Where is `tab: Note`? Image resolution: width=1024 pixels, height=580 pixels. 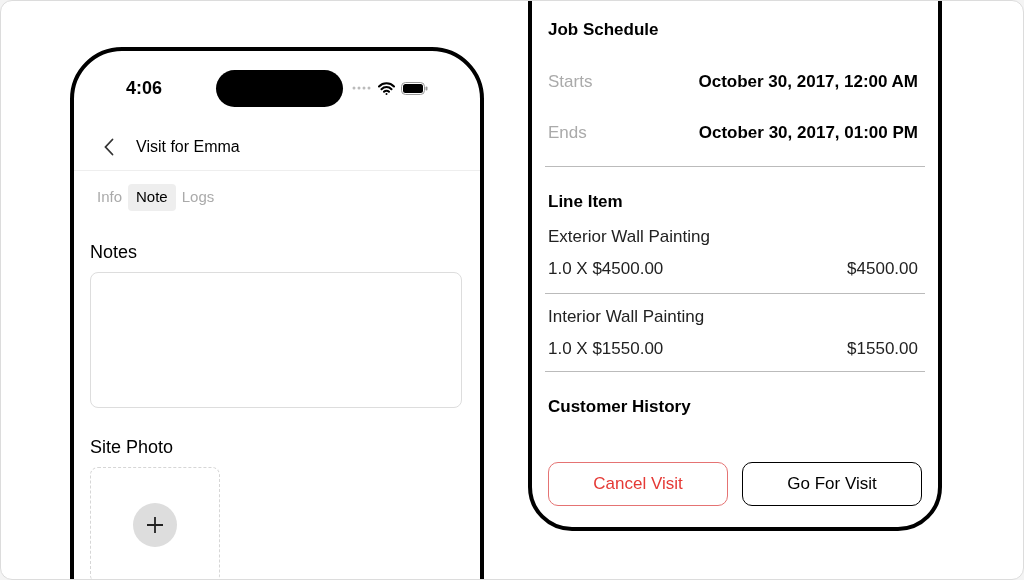
tab: Note is located at coordinates (152, 197).